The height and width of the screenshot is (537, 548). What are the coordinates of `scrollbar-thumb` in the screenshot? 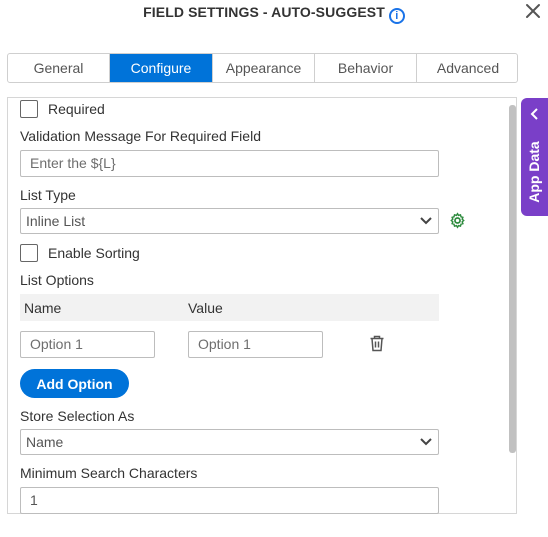 It's located at (512, 279).